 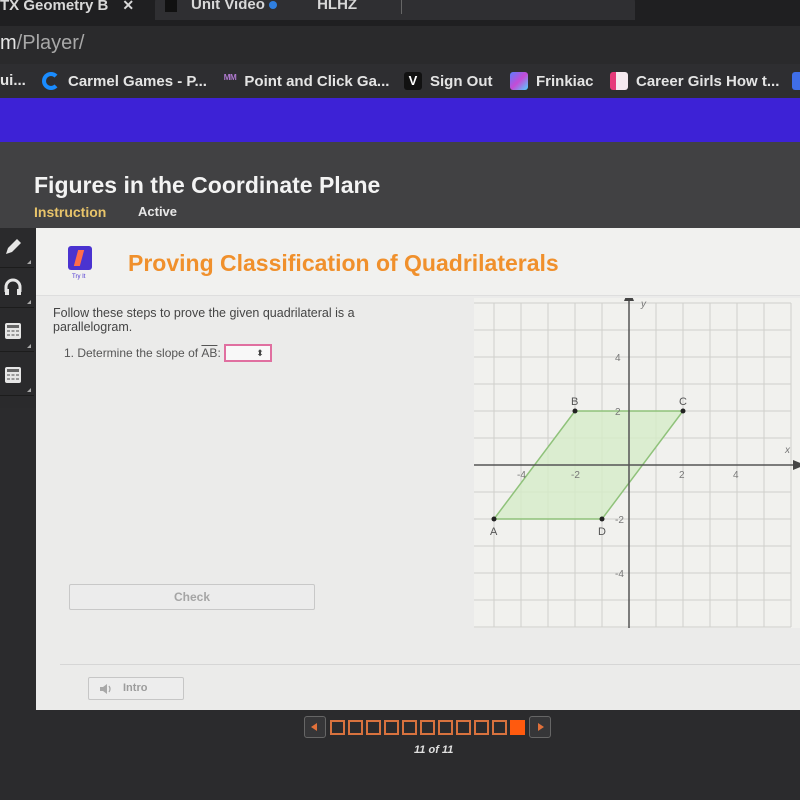 I want to click on pc-figures-icon: ᴹᴹ, so click(x=230, y=79).